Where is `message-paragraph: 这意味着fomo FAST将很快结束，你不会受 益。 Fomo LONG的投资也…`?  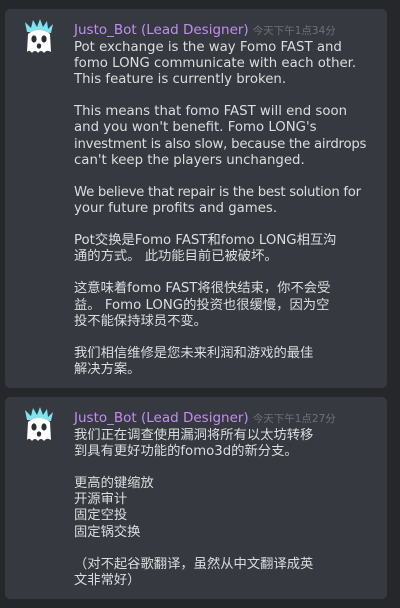 message-paragraph: 这意味着fomo FAST将很快结束，你不会受 益。 Fomo LONG的投资也… is located at coordinates (227, 305).